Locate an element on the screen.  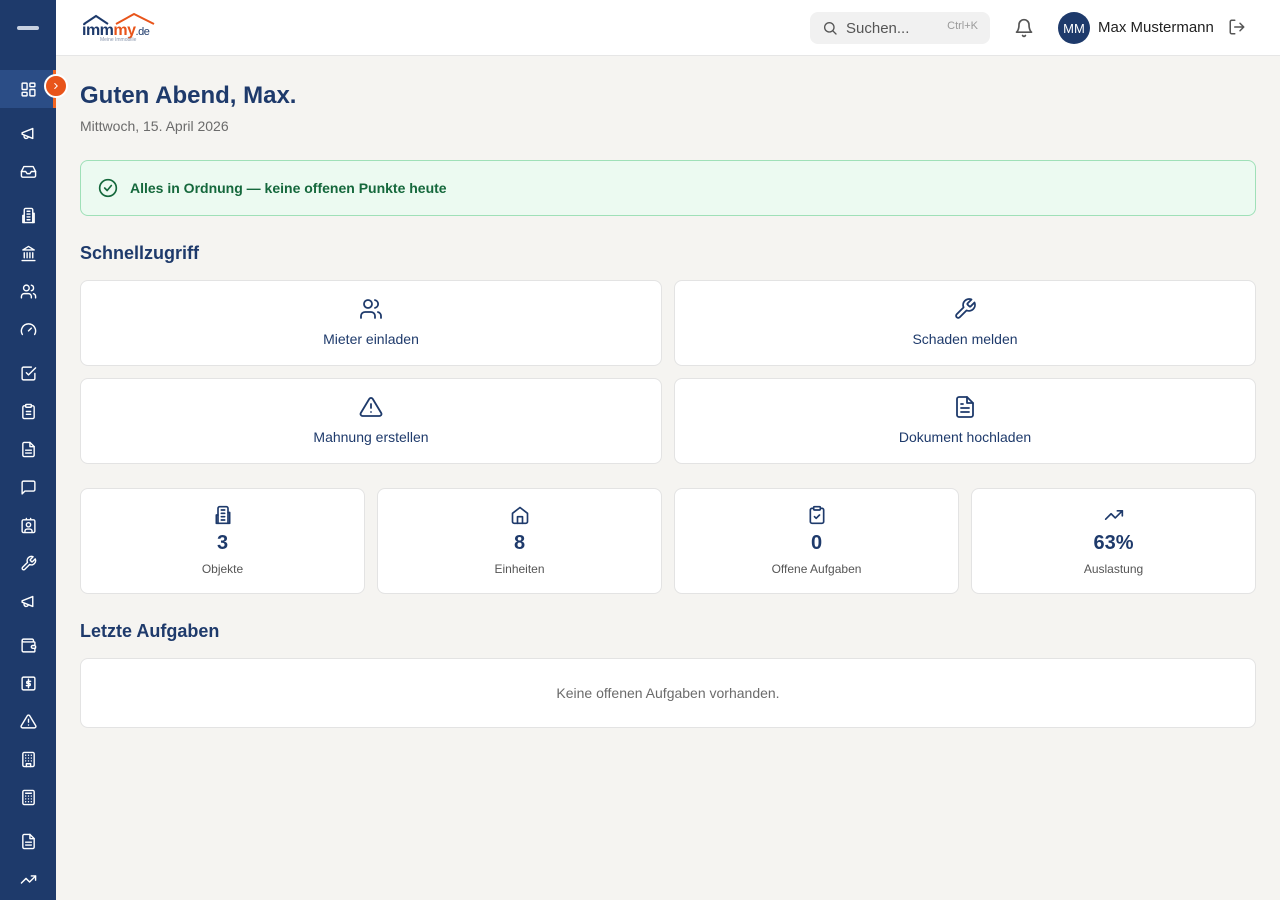
user-name: Max Mustermann is located at coordinates (1156, 27).